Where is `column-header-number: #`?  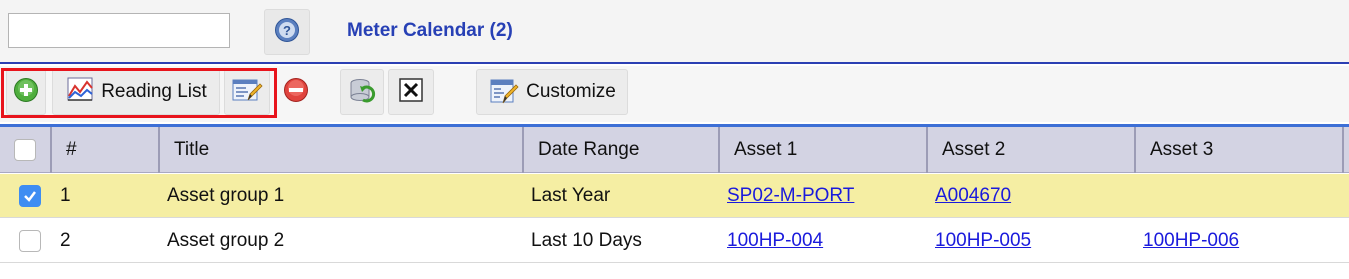
column-header-number: # is located at coordinates (106, 150).